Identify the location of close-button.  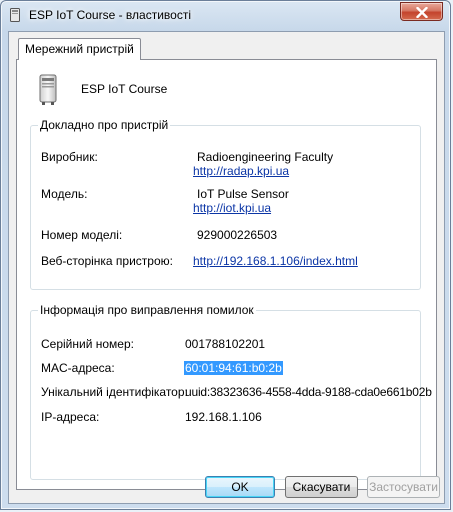
(421, 11).